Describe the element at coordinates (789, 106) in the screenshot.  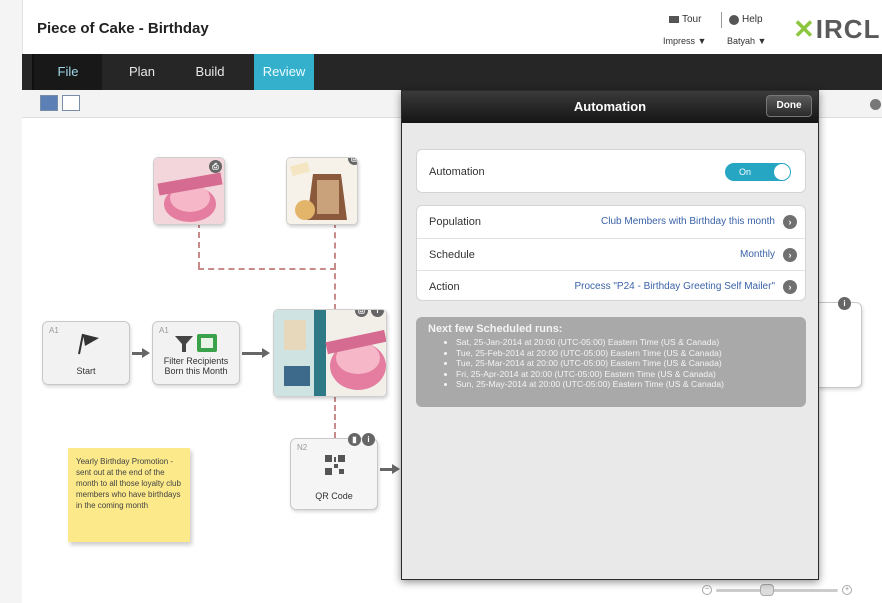
I see `done-button: Done` at that location.